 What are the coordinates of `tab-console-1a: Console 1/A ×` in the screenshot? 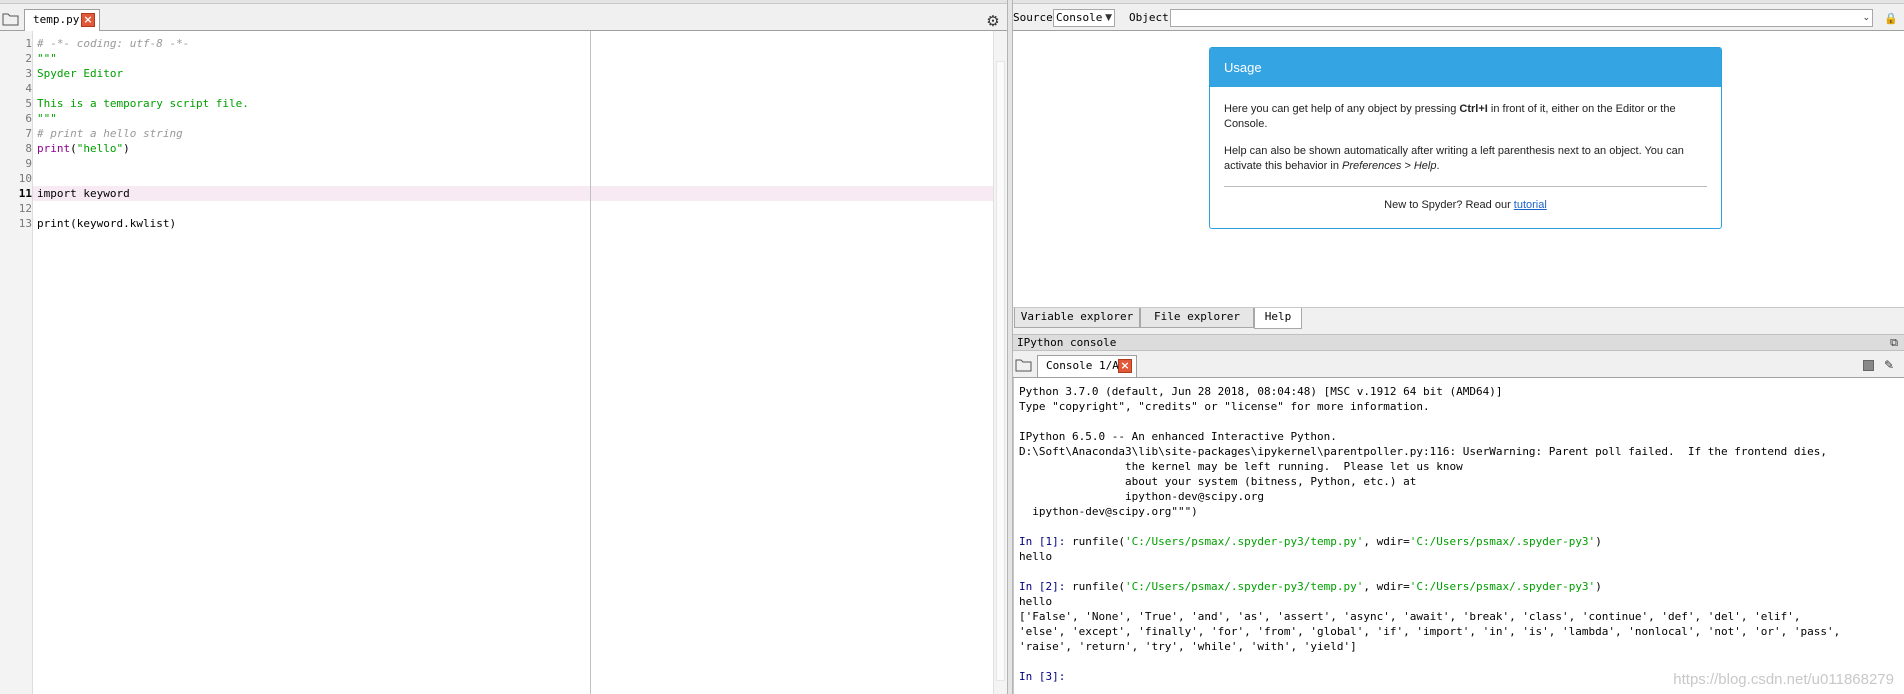 It's located at (1087, 366).